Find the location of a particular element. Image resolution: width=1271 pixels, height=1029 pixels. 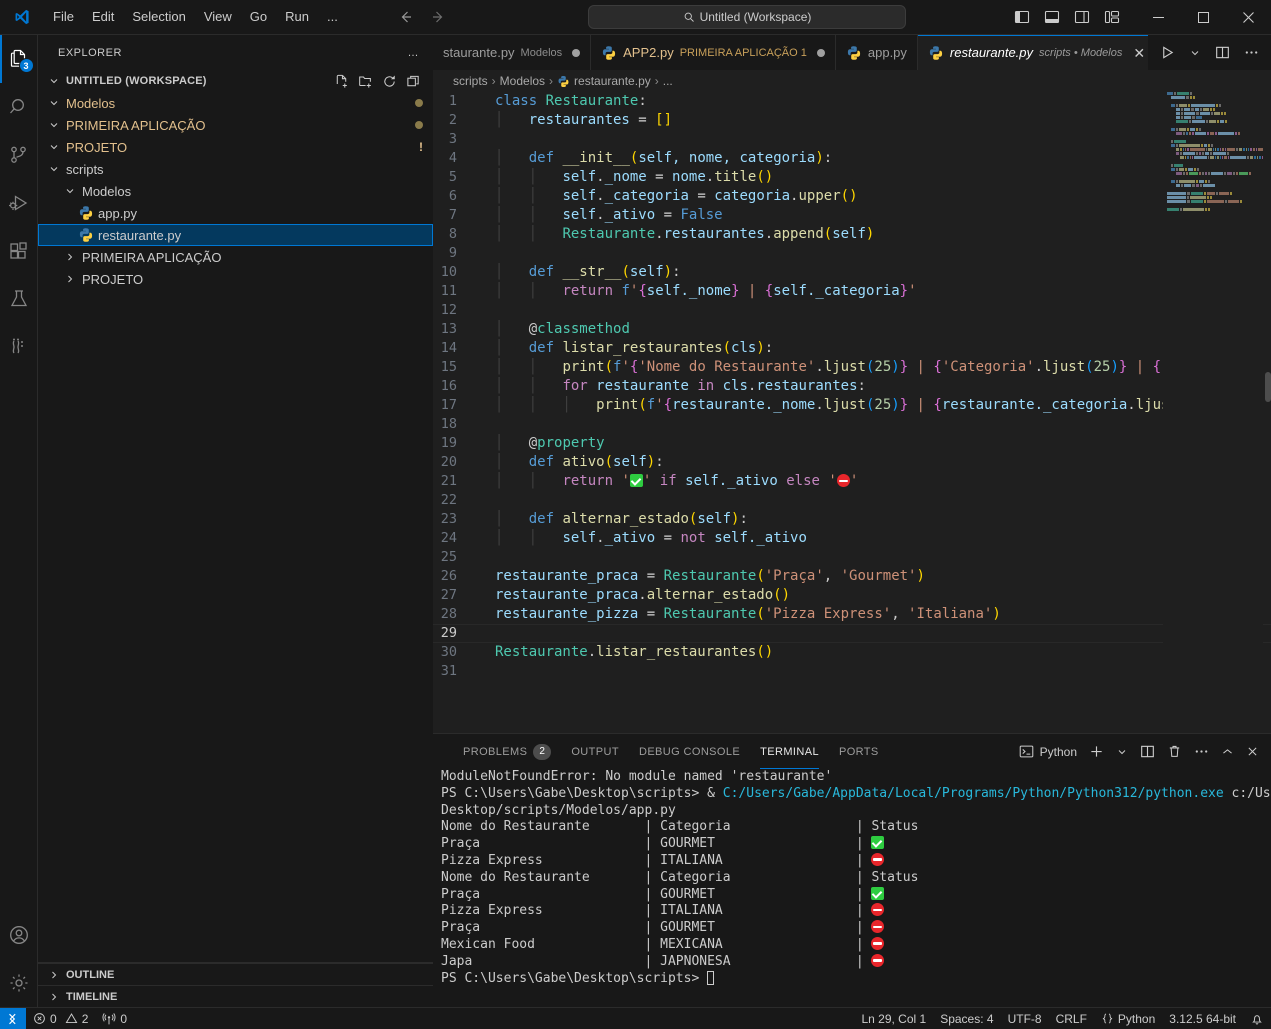

command-center-search: Untitled (Workspace) is located at coordinates (747, 17).